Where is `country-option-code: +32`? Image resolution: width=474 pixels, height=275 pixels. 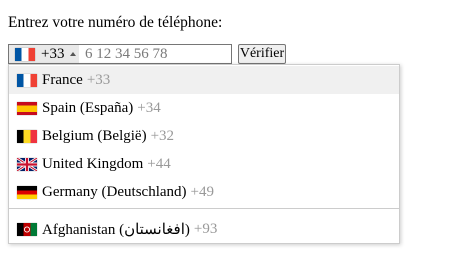
country-option-code: +32 is located at coordinates (162, 135).